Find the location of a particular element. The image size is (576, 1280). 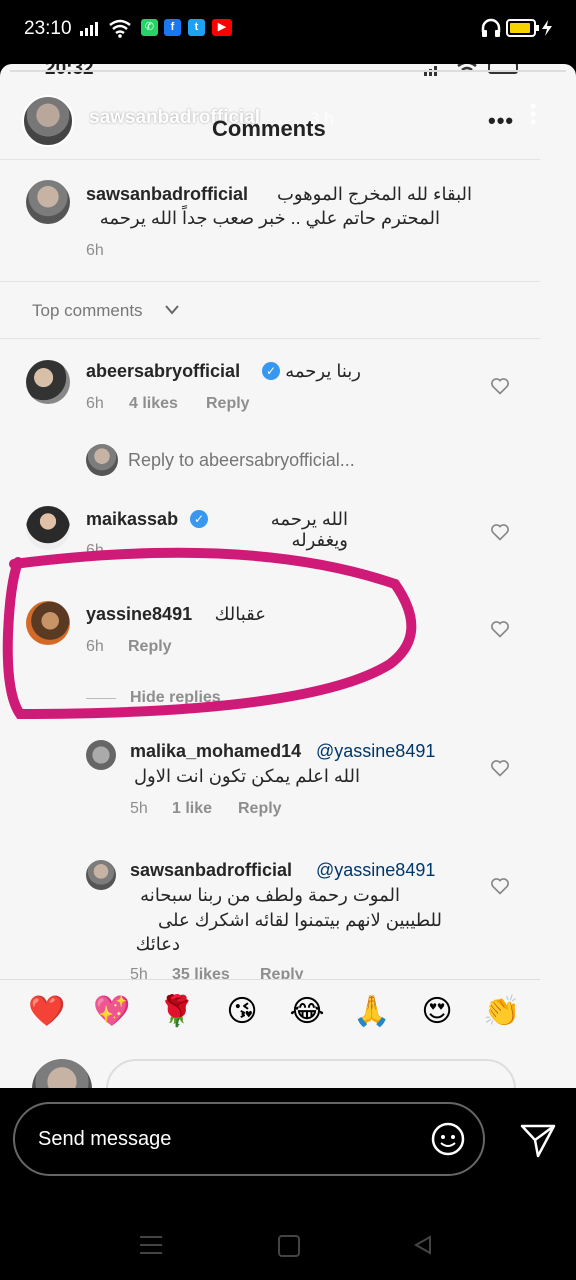

inner-battery-icon is located at coordinates (503, 69).